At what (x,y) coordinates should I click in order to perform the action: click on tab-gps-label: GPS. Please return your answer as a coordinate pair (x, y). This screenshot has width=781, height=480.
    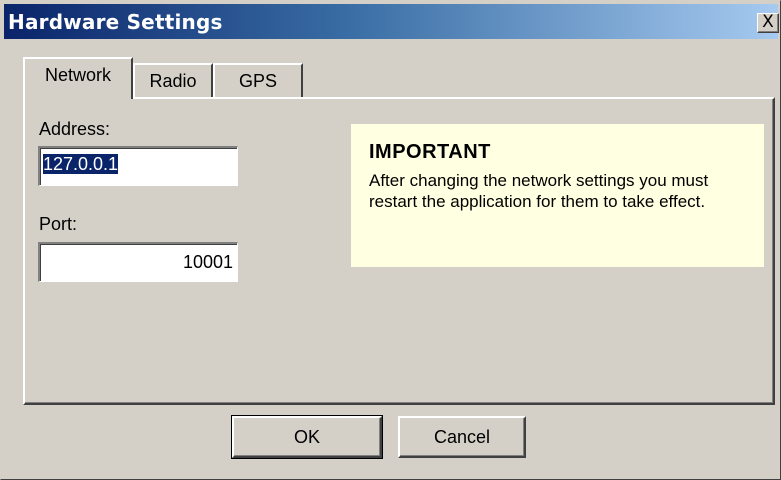
    Looking at the image, I should click on (257, 81).